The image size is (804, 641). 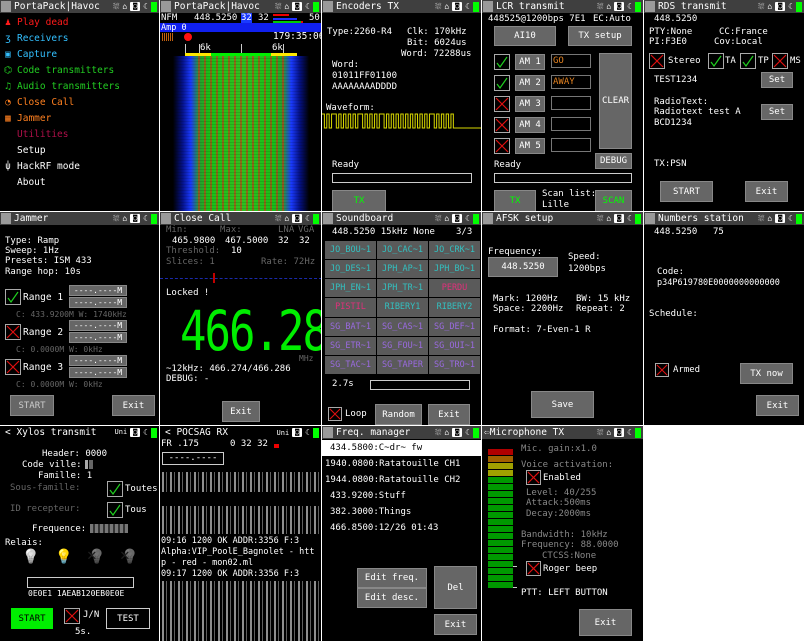 What do you see at coordinates (364, 76) in the screenshot?
I see `word-bits: 01011FF01100` at bounding box center [364, 76].